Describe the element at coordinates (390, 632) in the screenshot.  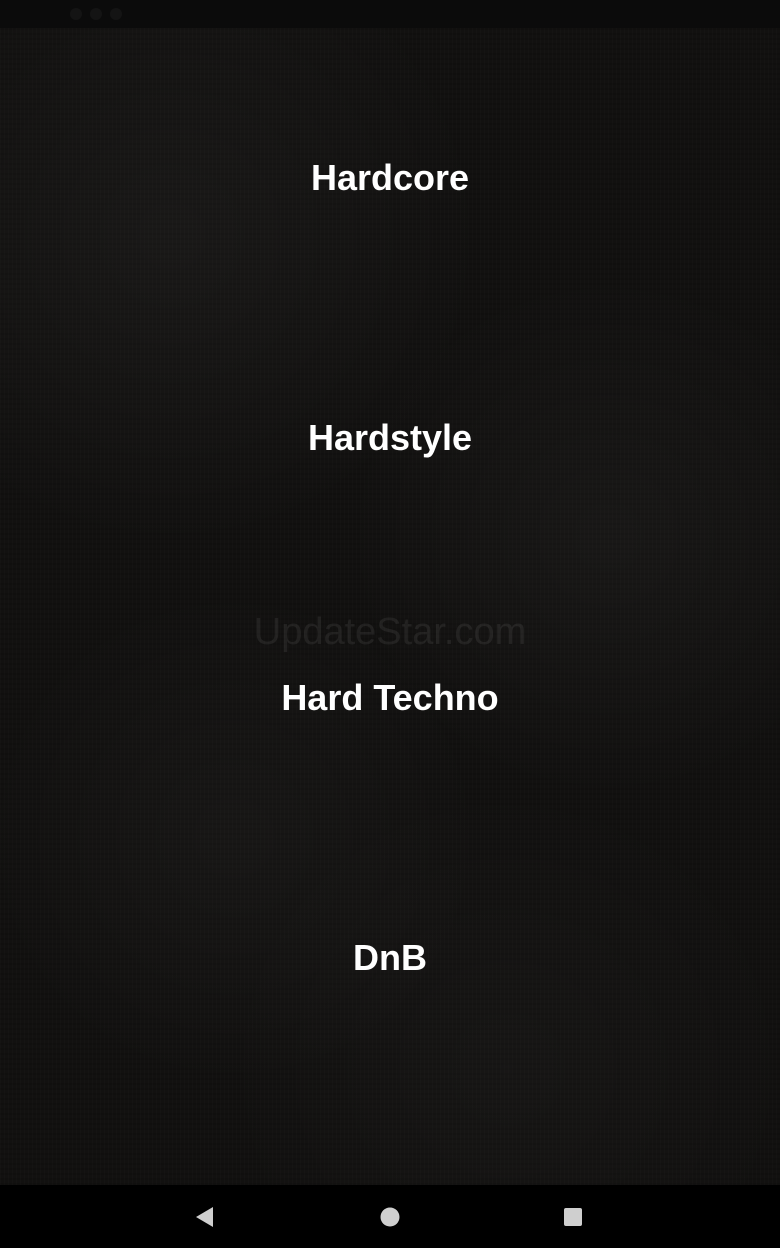
I see `watermark: UpdateStar.com` at that location.